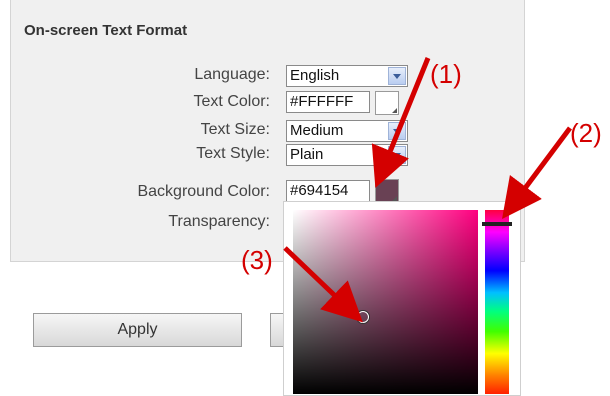  I want to click on annotation-label-2: (2), so click(586, 133).